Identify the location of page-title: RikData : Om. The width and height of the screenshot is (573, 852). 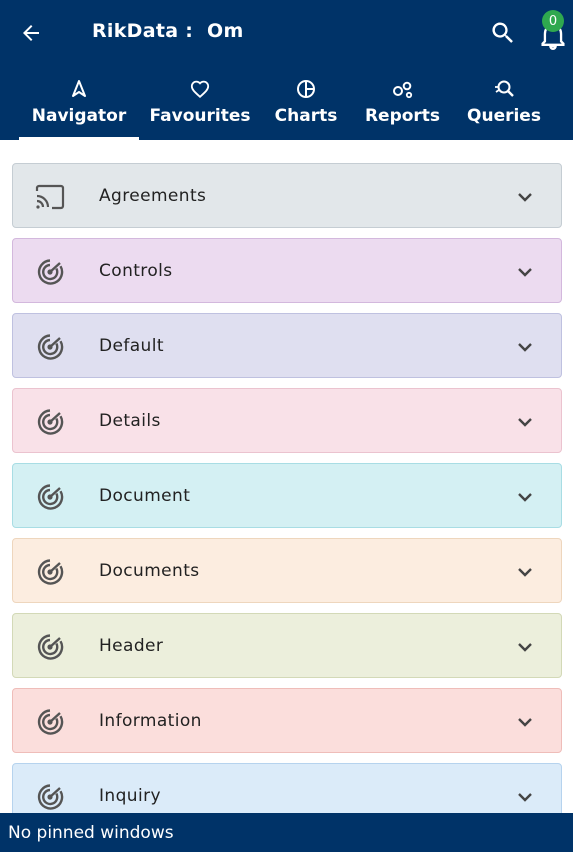
(168, 31).